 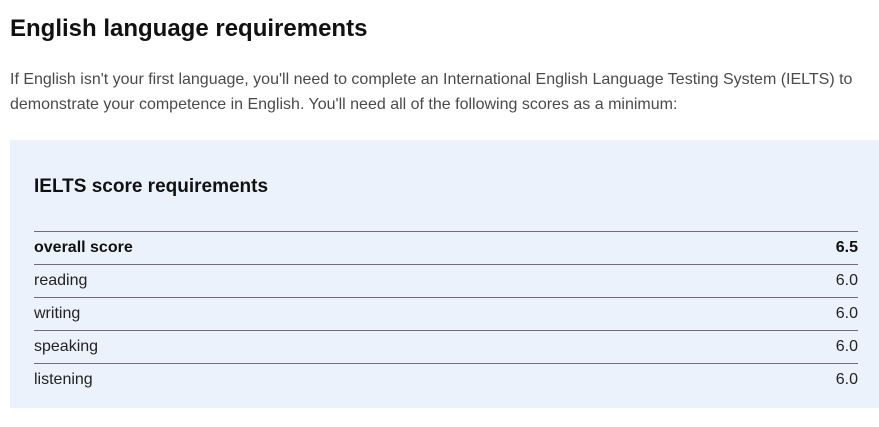 I want to click on table-row-overall-score: overall score 6.5, so click(x=446, y=248).